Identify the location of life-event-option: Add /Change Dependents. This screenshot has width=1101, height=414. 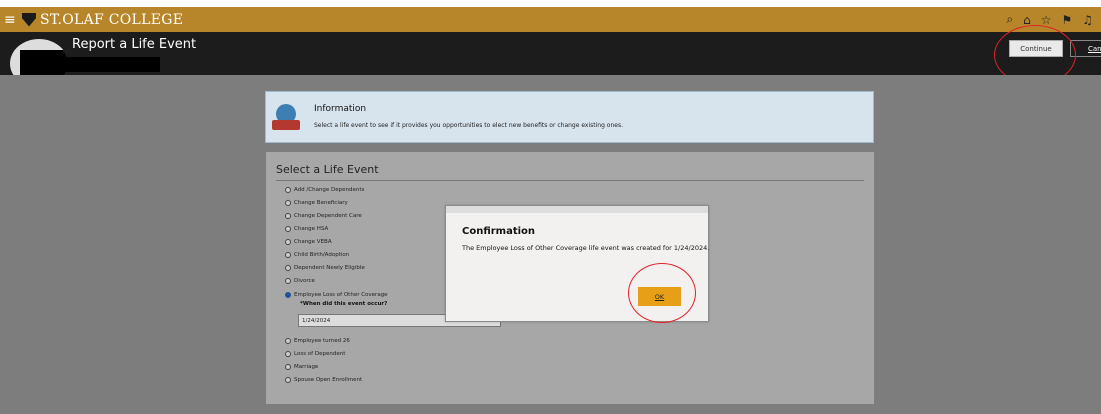
(324, 190).